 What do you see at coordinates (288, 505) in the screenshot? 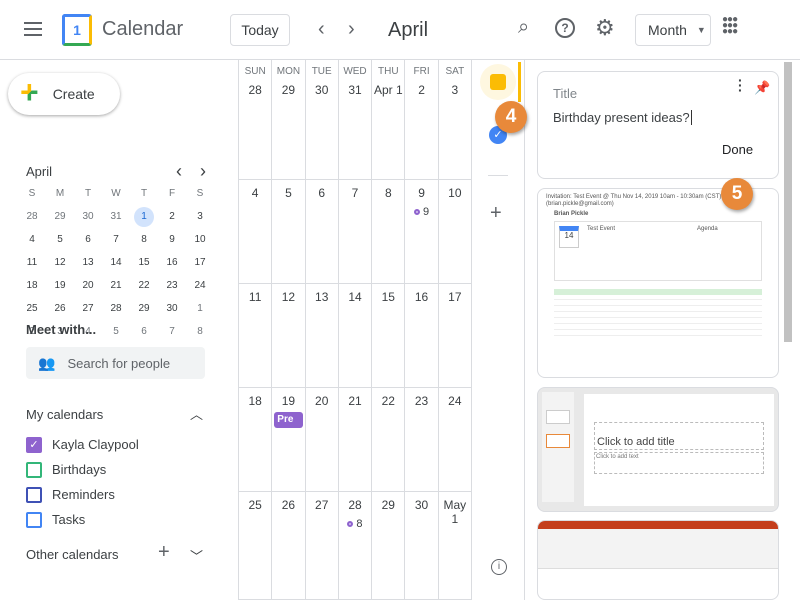
I see `day-number: 26` at bounding box center [288, 505].